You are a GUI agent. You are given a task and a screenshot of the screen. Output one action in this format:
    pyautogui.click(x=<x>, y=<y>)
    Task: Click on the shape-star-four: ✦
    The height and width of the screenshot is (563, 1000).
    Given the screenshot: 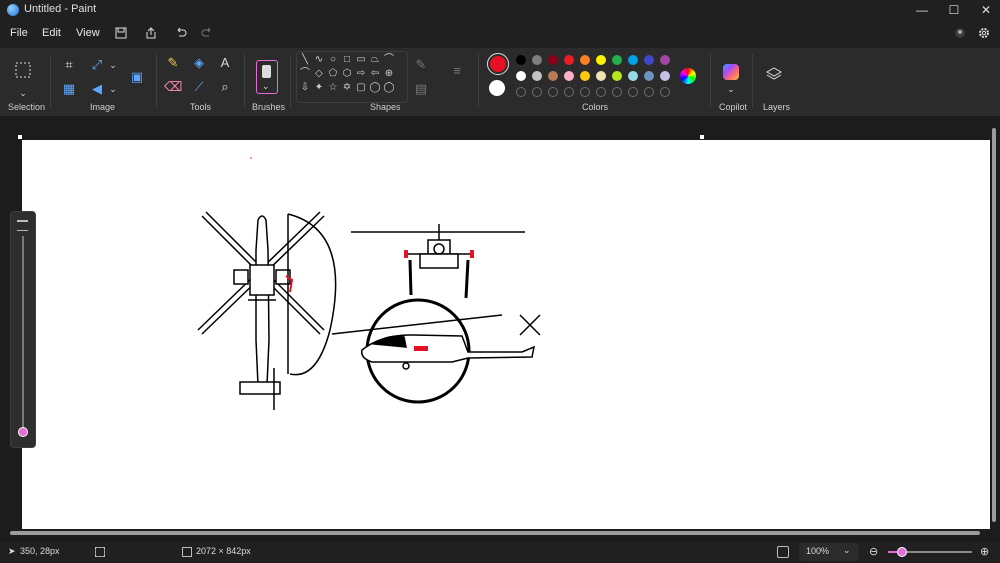 What is the action you would take?
    pyautogui.click(x=319, y=88)
    